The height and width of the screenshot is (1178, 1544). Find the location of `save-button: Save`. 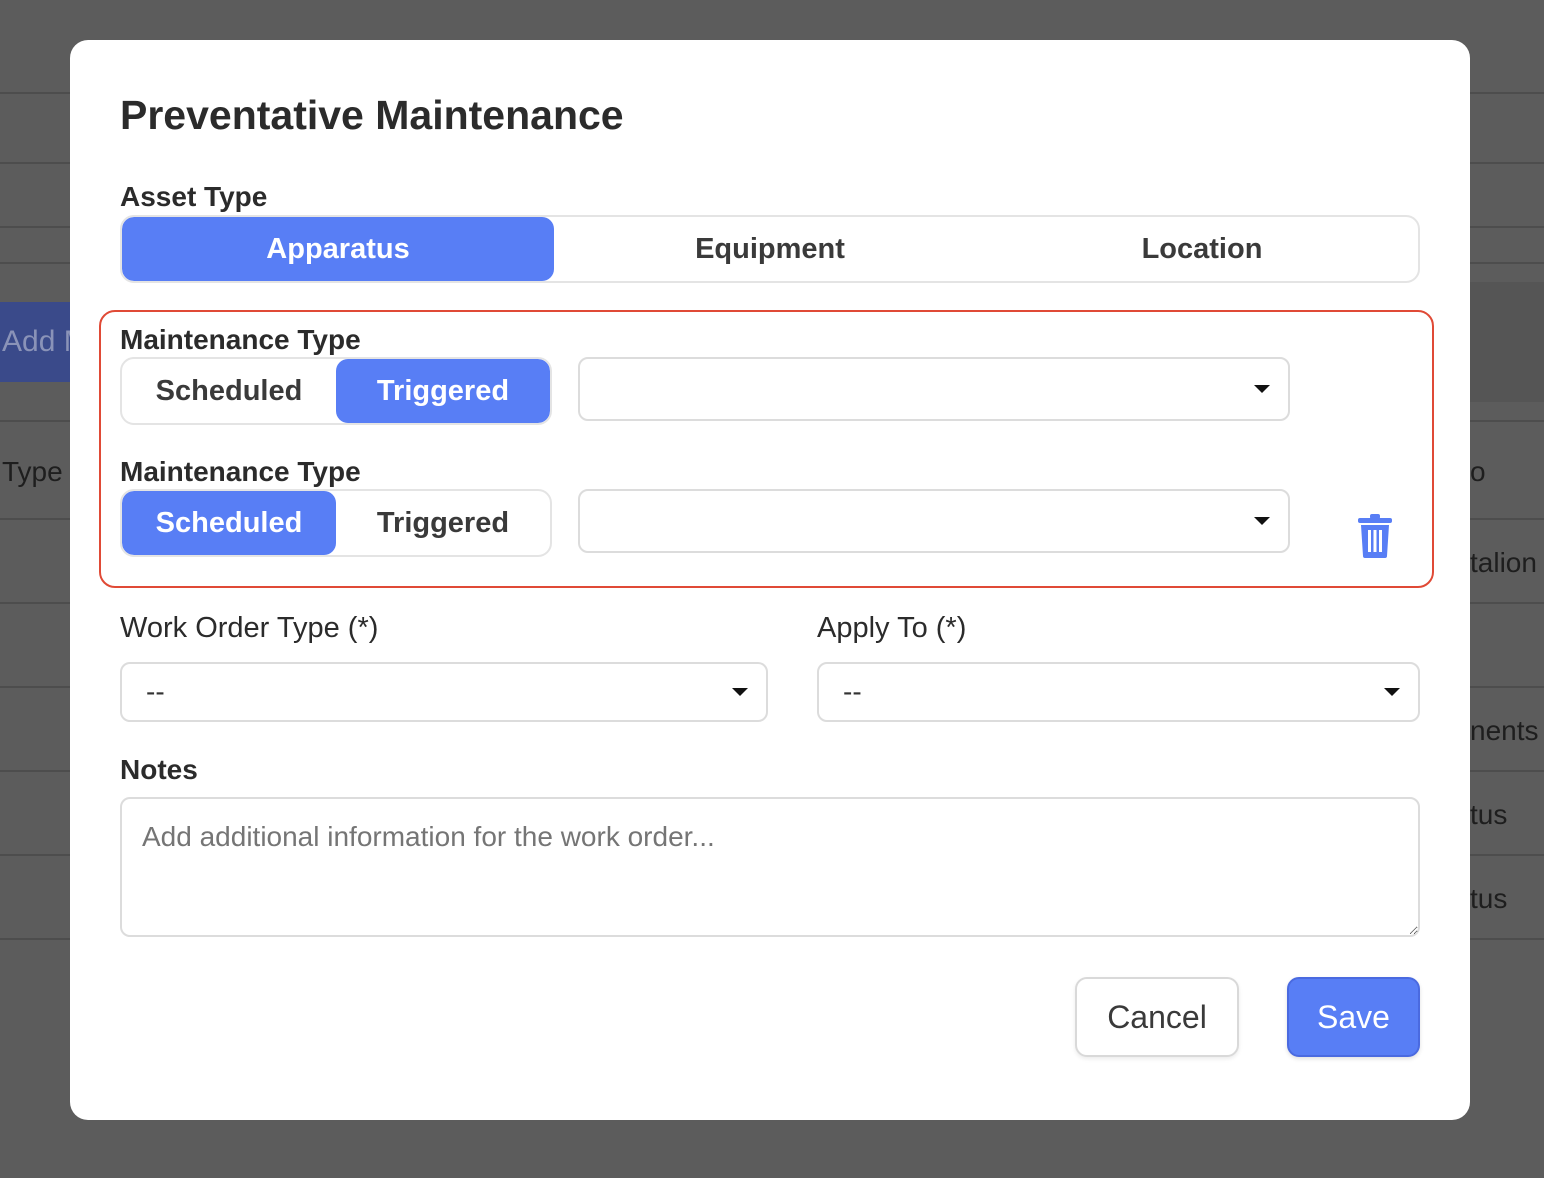

save-button: Save is located at coordinates (1353, 1017).